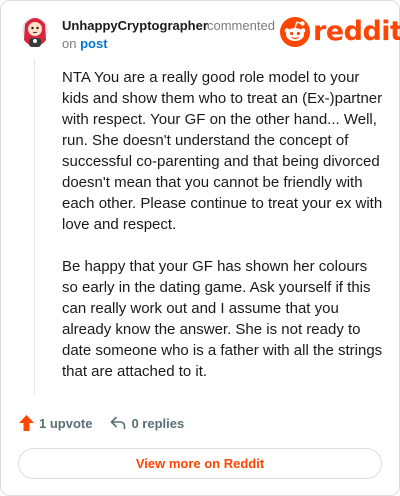 The image size is (400, 496). Describe the element at coordinates (69, 43) in the screenshot. I see `on-label: on` at that location.